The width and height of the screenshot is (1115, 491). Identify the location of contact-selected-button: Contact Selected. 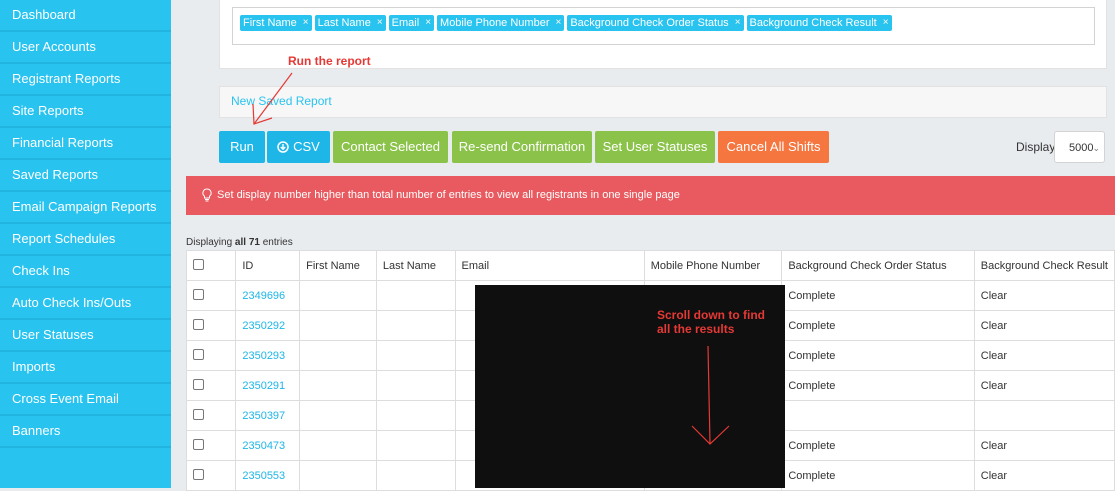
(390, 147).